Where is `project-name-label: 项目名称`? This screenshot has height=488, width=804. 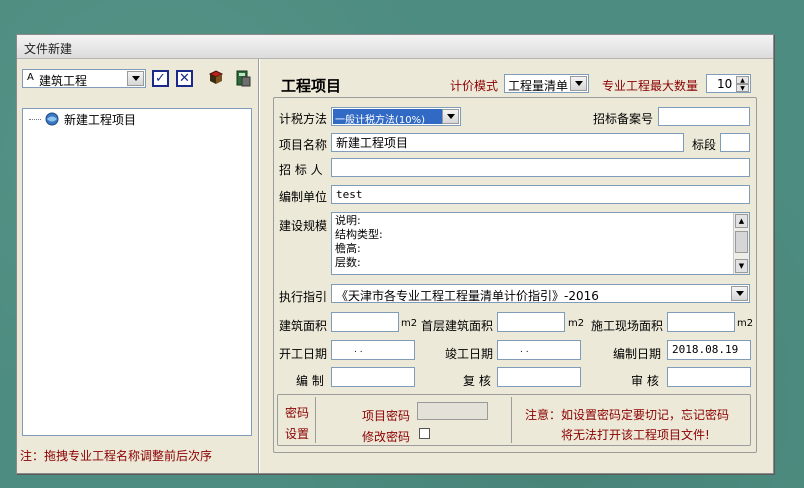
project-name-label: 项目名称 is located at coordinates (303, 145).